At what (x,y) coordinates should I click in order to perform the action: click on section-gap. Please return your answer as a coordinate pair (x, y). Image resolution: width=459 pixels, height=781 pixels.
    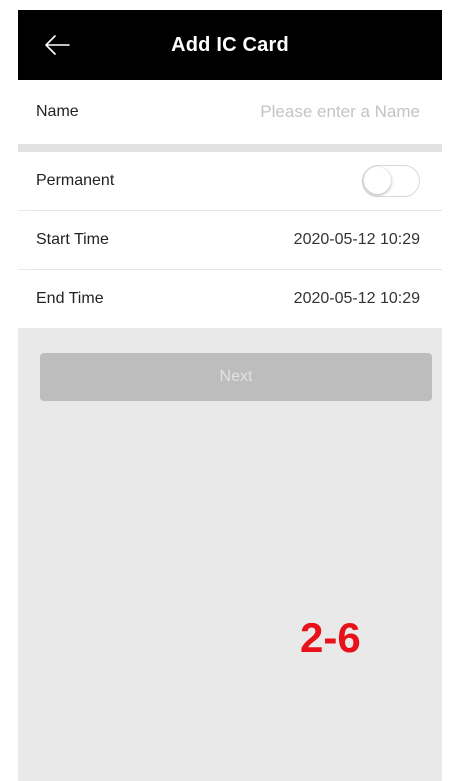
    Looking at the image, I should click on (230, 148).